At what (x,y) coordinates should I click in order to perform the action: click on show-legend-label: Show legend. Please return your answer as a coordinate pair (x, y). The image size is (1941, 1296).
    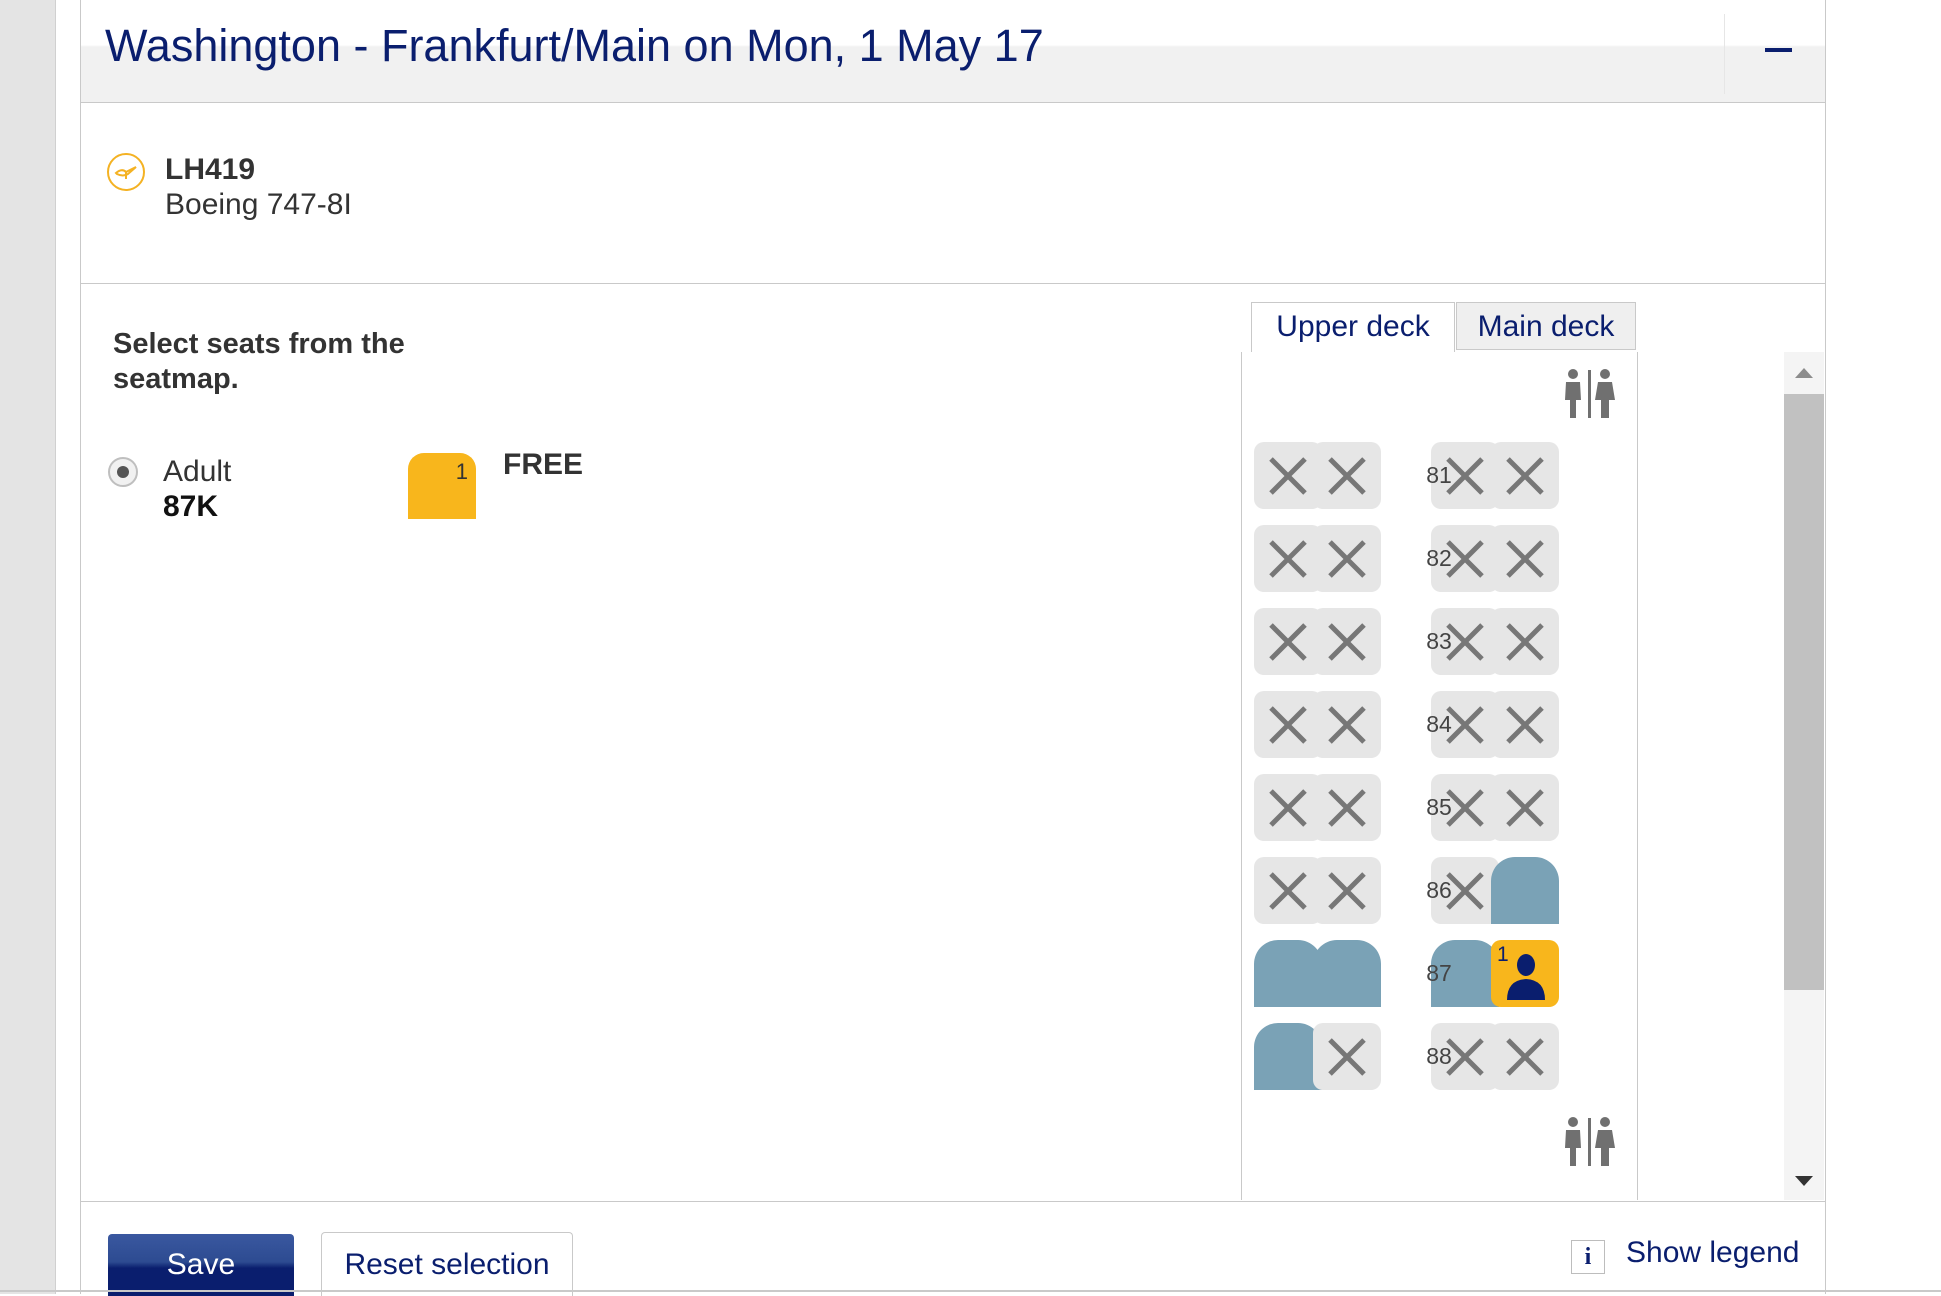
    Looking at the image, I should click on (1713, 1252).